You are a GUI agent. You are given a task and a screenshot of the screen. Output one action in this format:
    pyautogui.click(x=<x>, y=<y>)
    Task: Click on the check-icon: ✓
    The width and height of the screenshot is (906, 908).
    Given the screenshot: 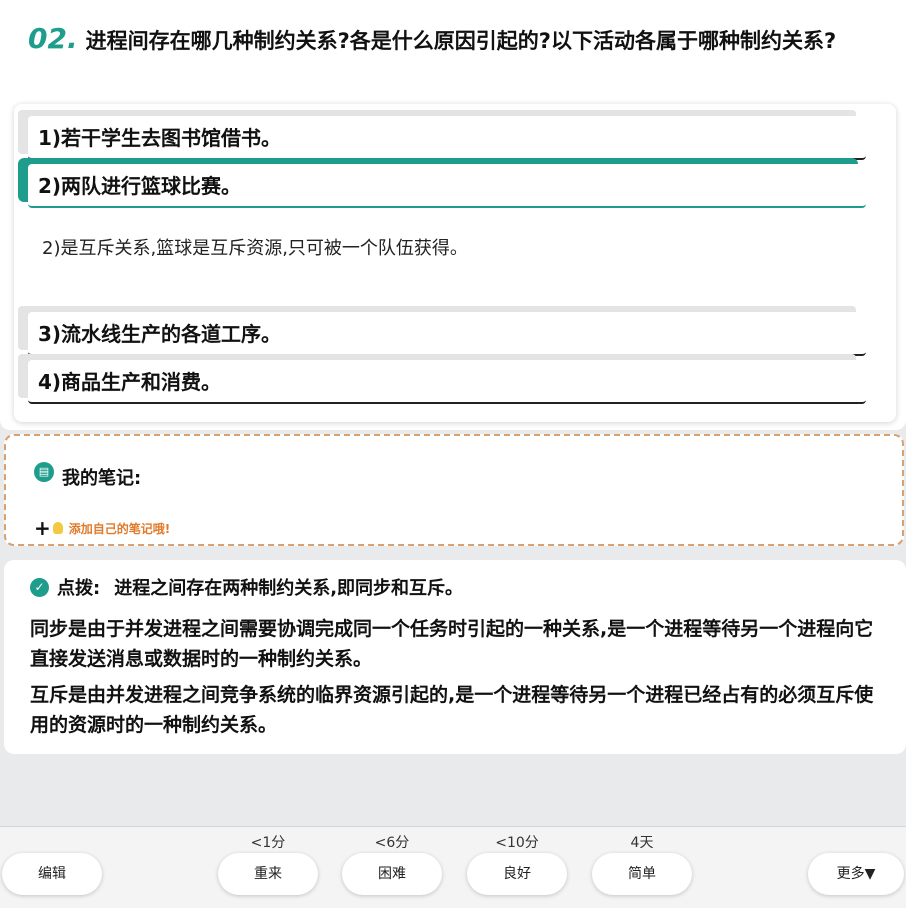 What is the action you would take?
    pyautogui.click(x=39, y=587)
    